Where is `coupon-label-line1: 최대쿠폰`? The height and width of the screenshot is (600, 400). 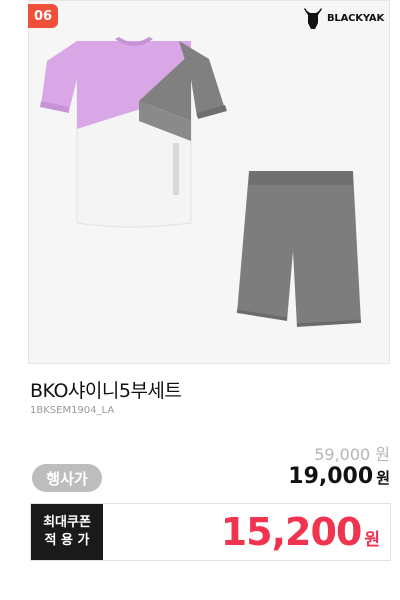 coupon-label-line1: 최대쿠폰 is located at coordinates (67, 522).